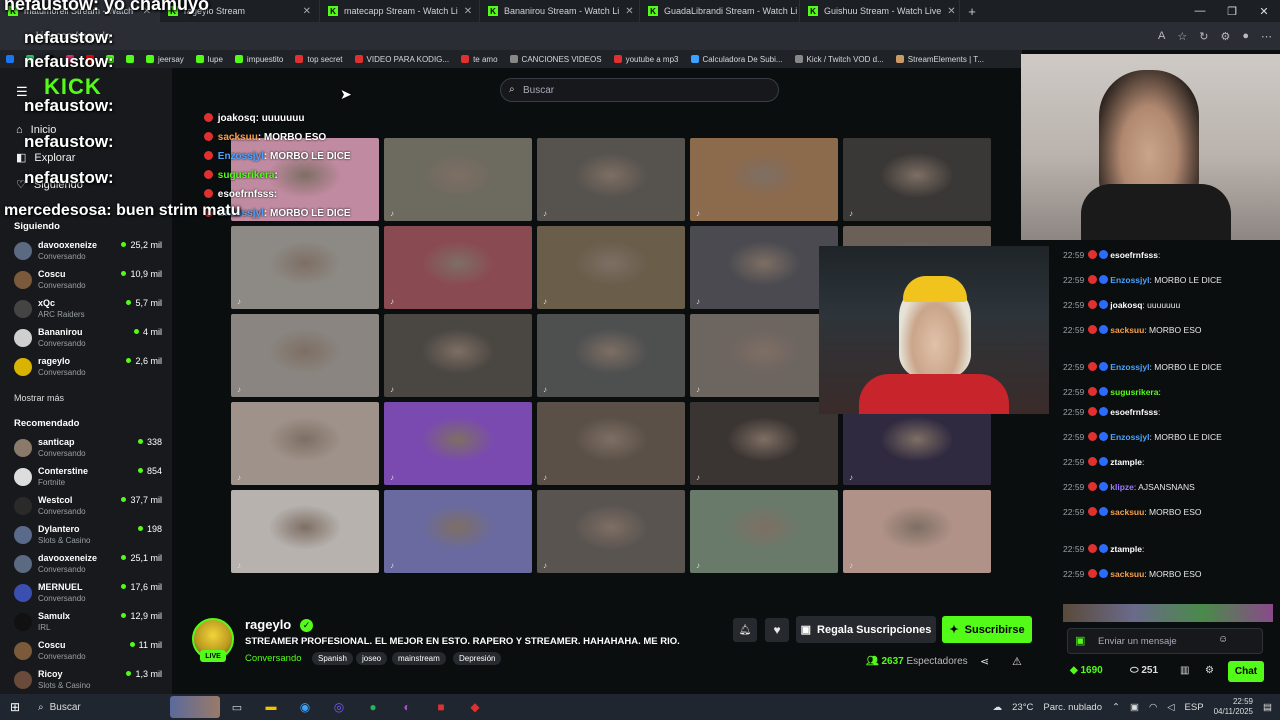 This screenshot has width=1280, height=720. What do you see at coordinates (332, 658) in the screenshot?
I see `tag: Spanish` at bounding box center [332, 658].